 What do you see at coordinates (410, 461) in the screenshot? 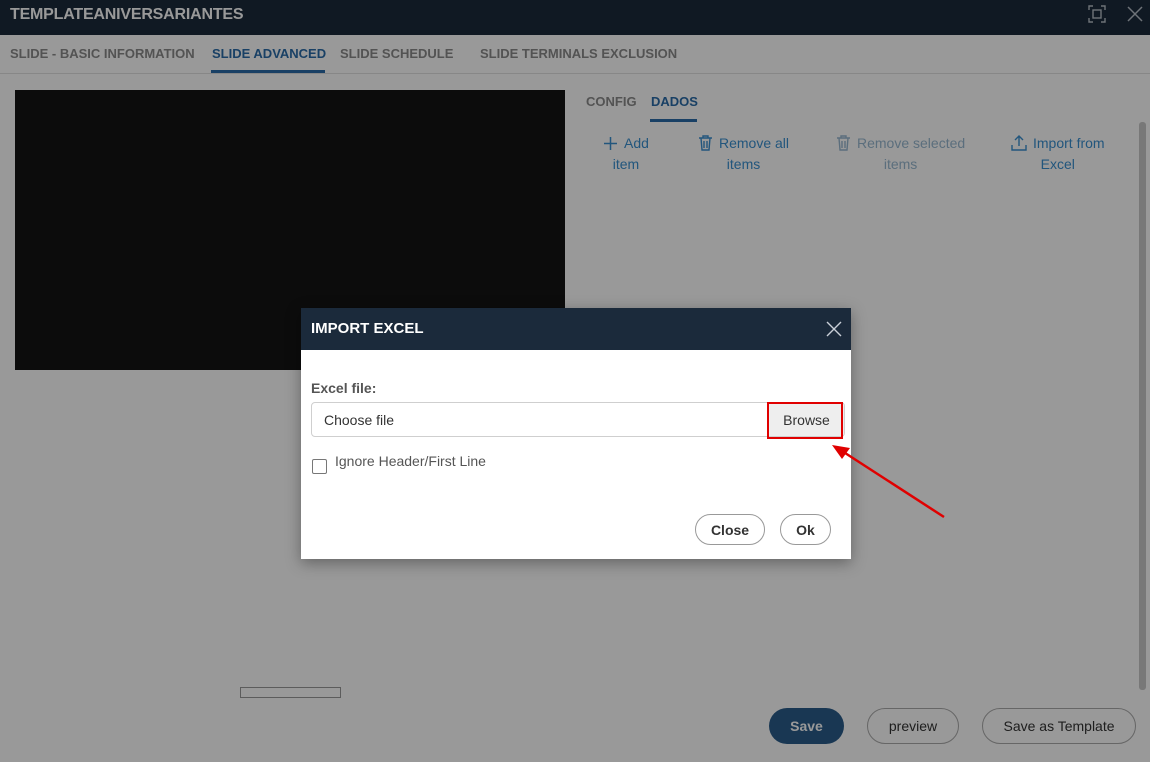
I see `ignore-header-label: Ignore Header/First Line` at bounding box center [410, 461].